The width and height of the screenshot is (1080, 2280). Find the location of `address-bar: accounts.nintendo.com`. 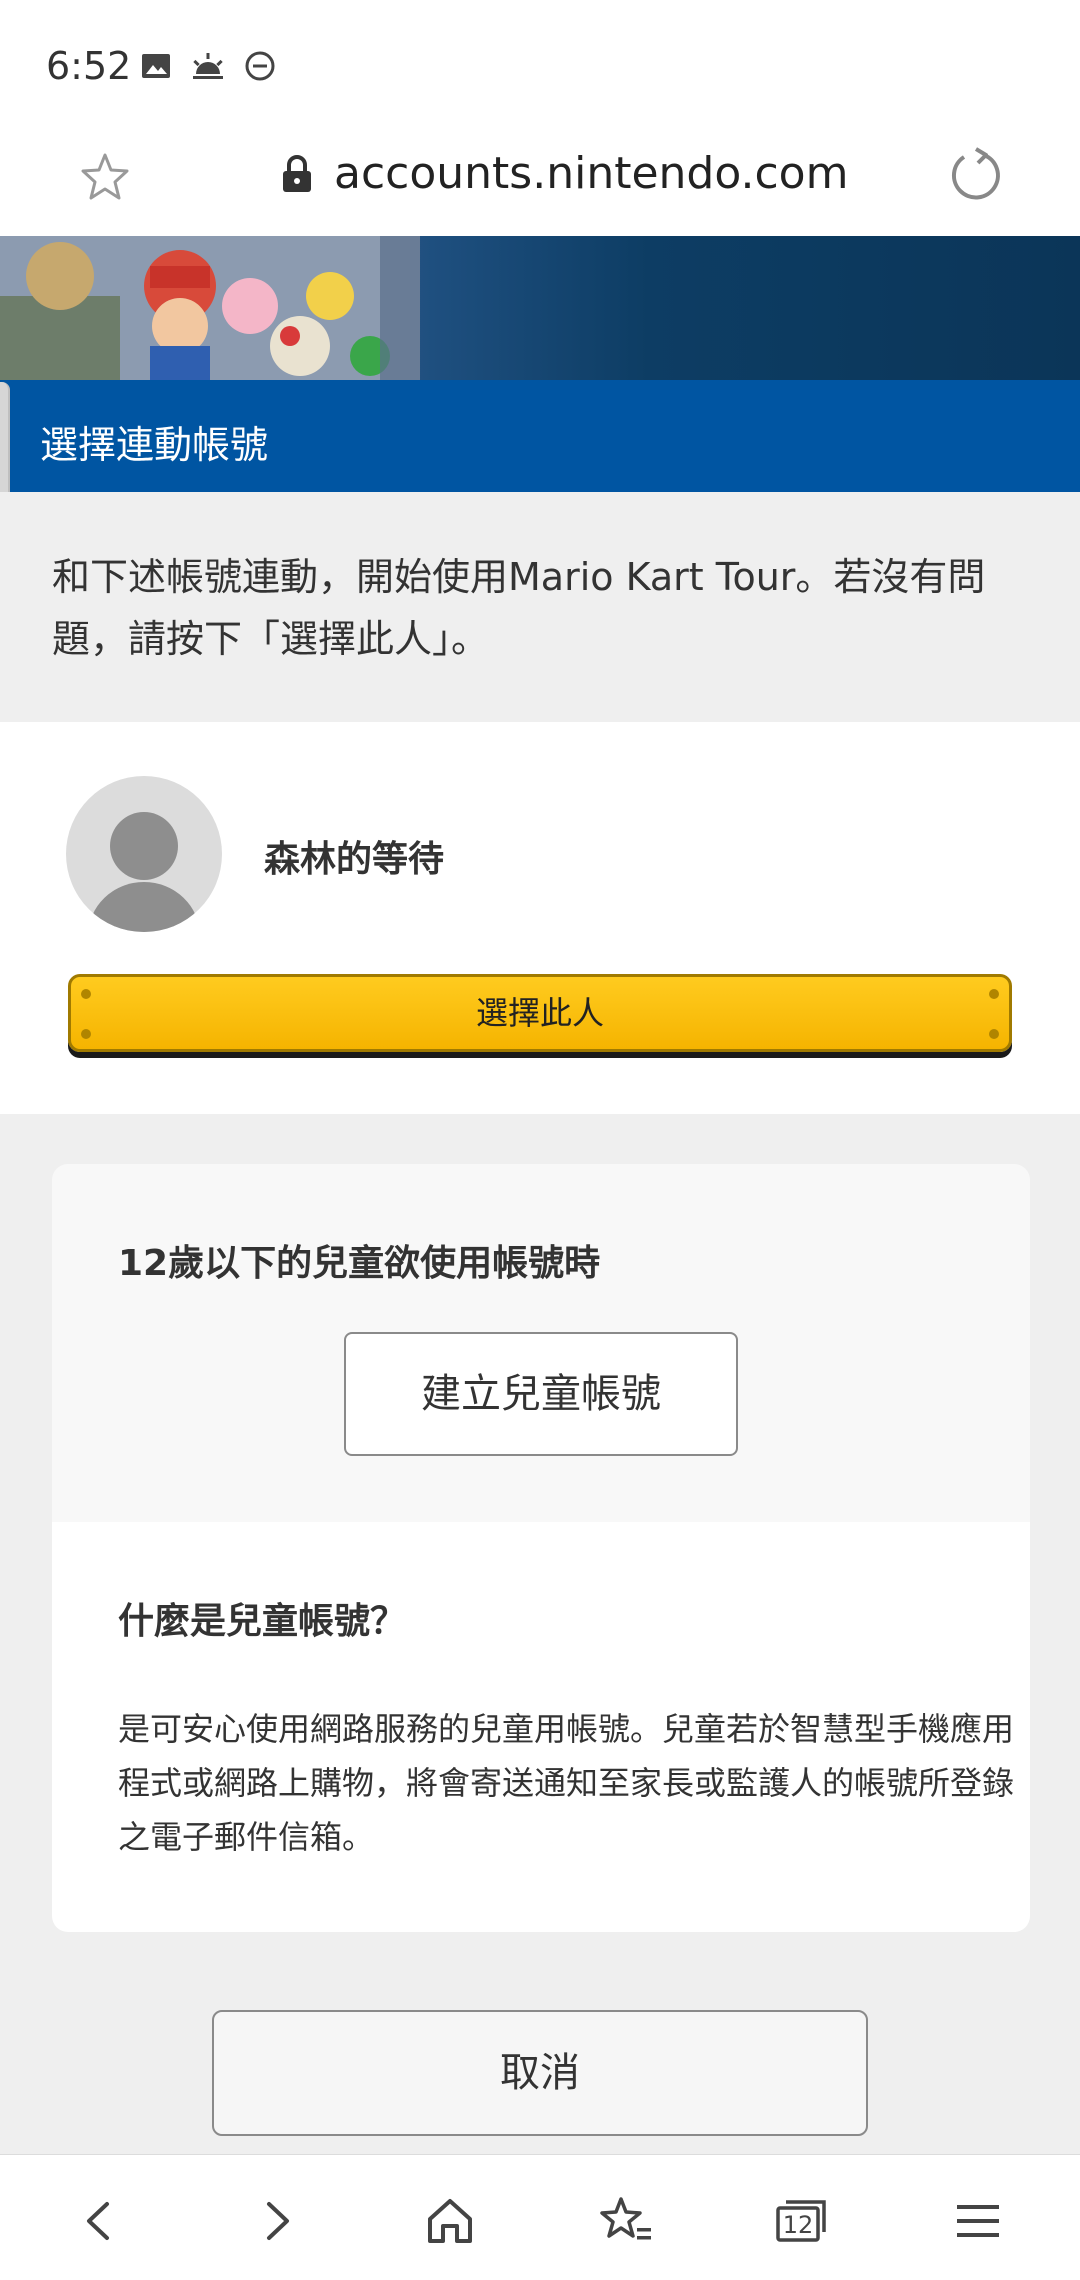

address-bar: accounts.nintendo.com is located at coordinates (540, 183).